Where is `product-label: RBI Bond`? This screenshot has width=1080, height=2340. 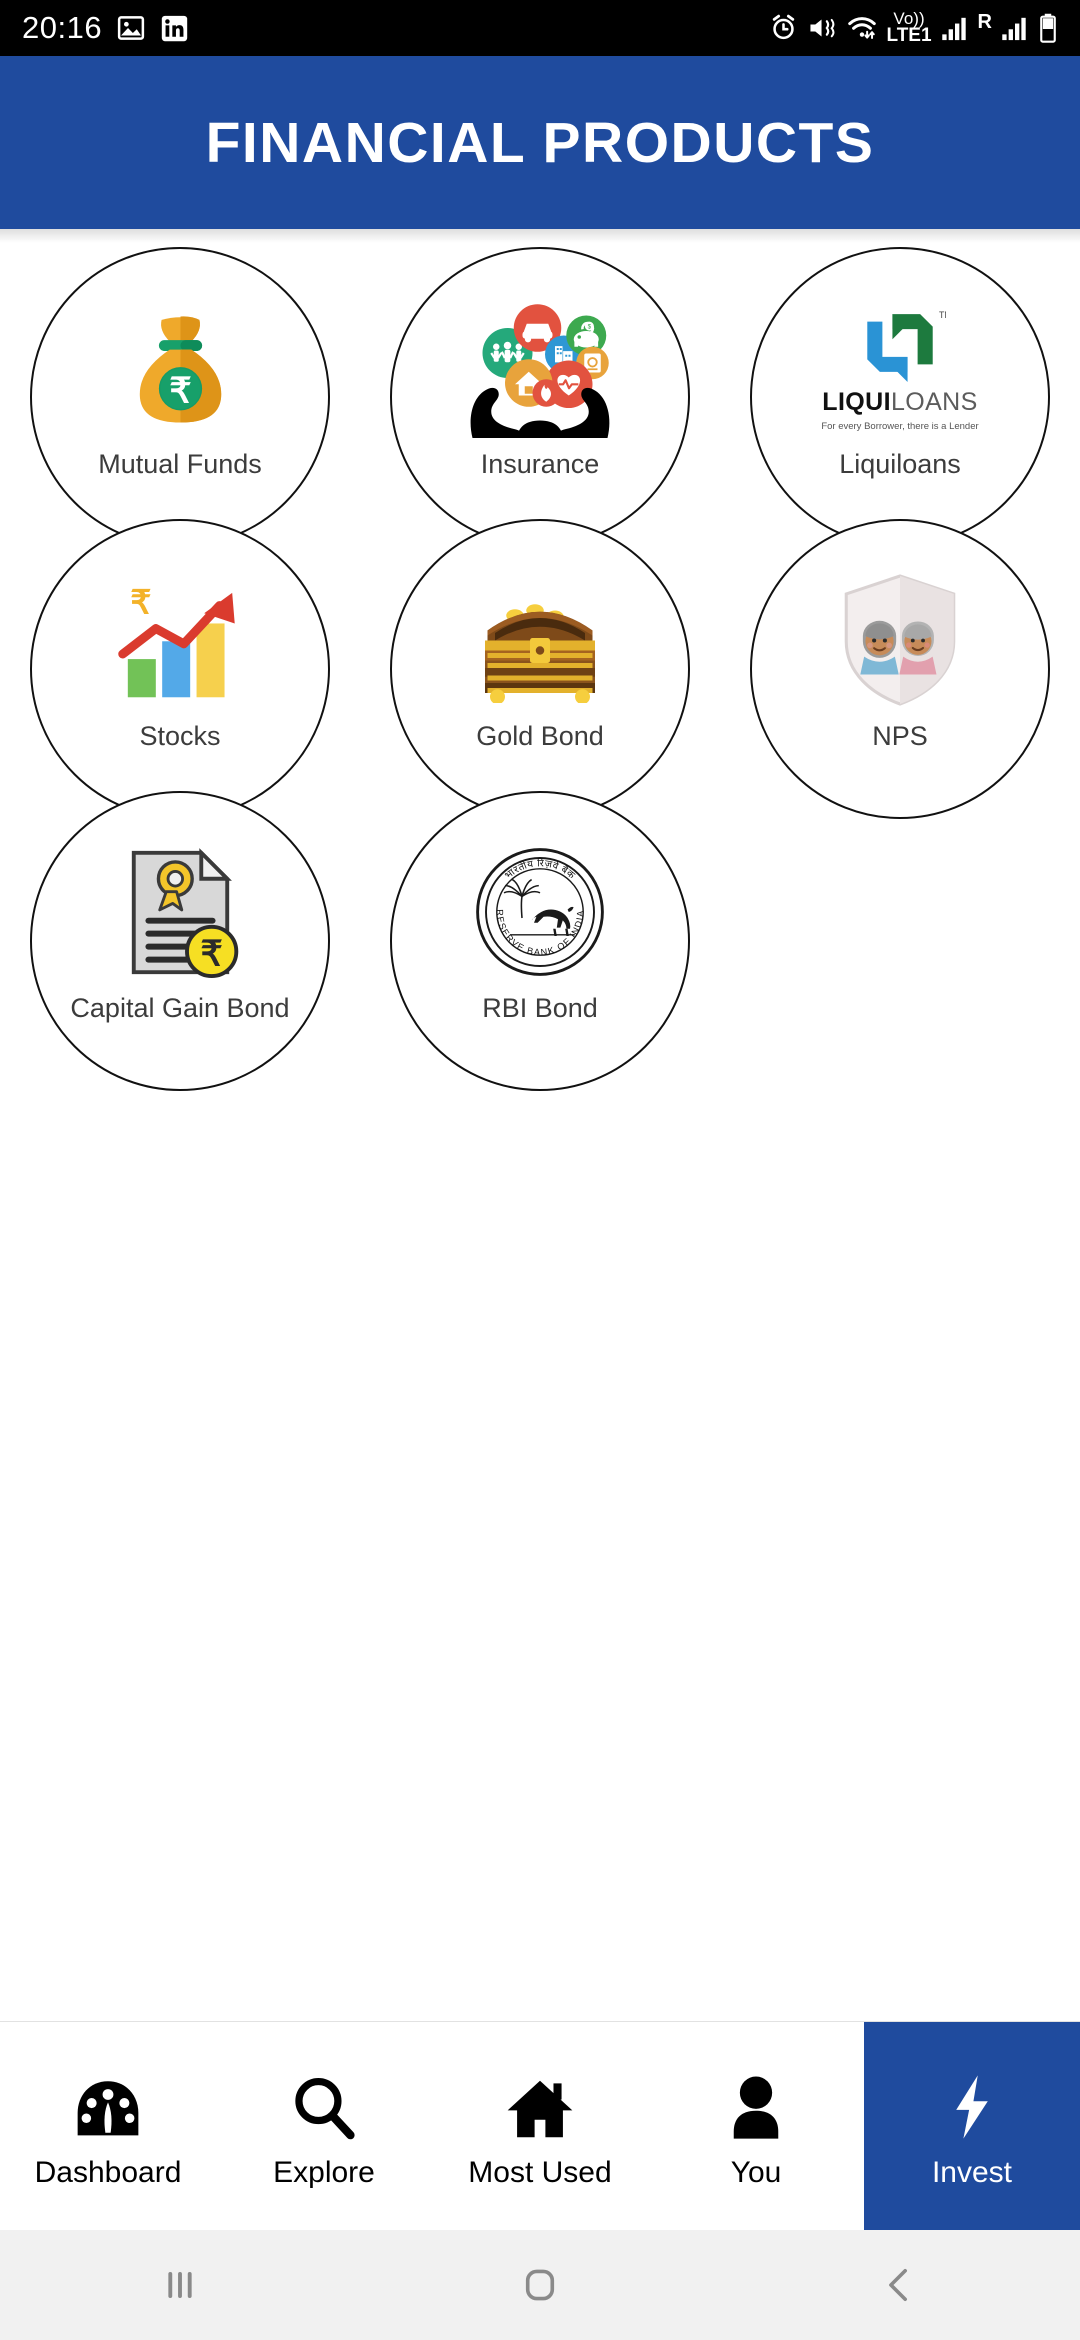
product-label: RBI Bond is located at coordinates (540, 1008).